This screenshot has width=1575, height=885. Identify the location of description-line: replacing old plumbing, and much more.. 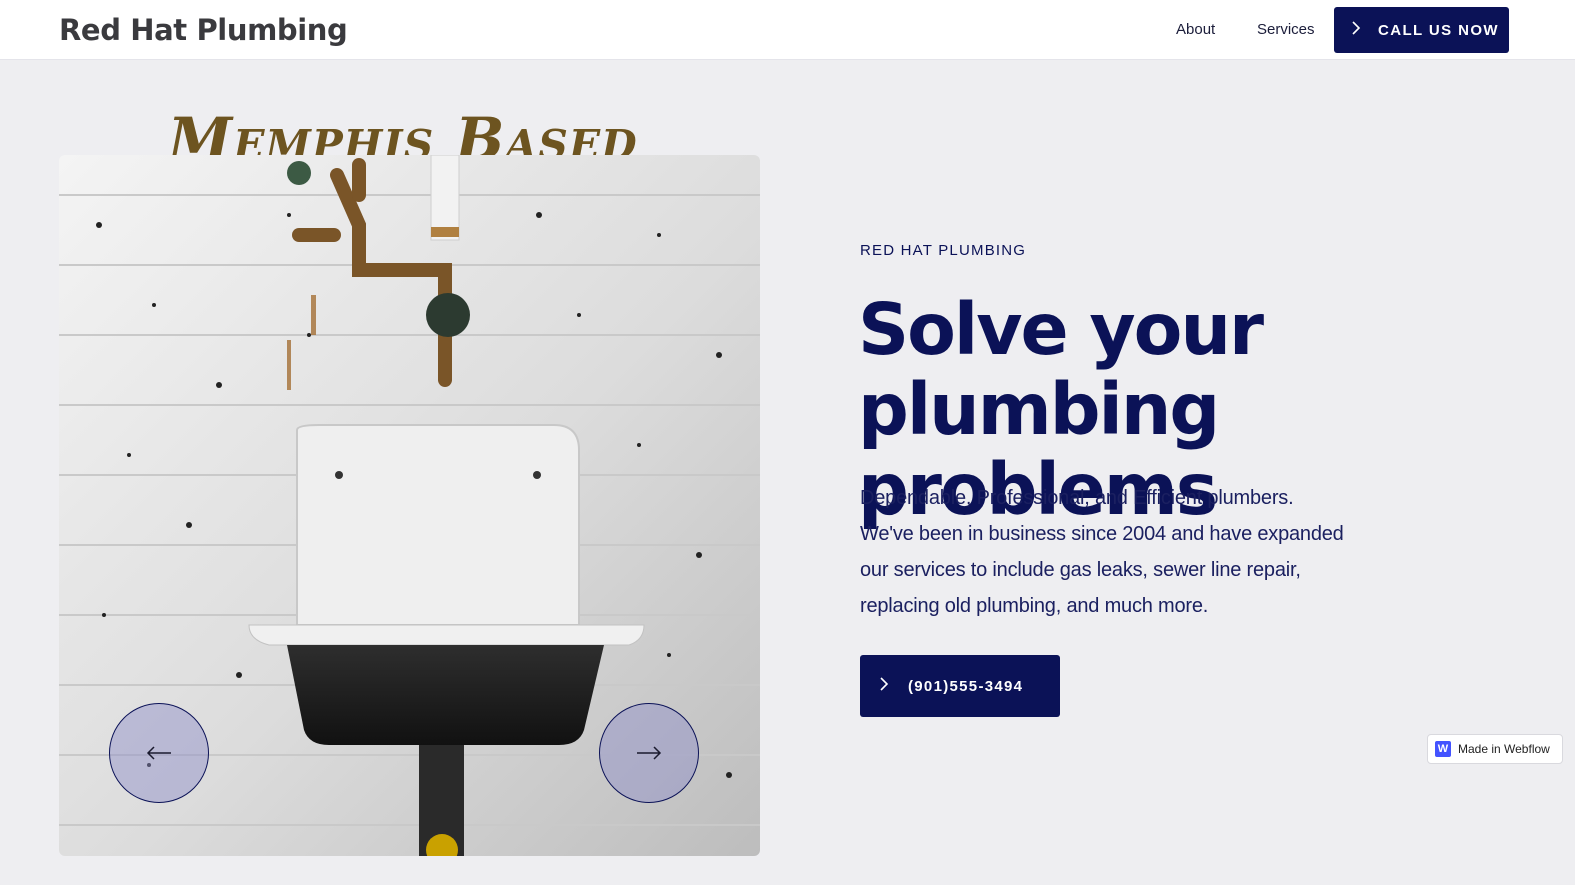
(1034, 606).